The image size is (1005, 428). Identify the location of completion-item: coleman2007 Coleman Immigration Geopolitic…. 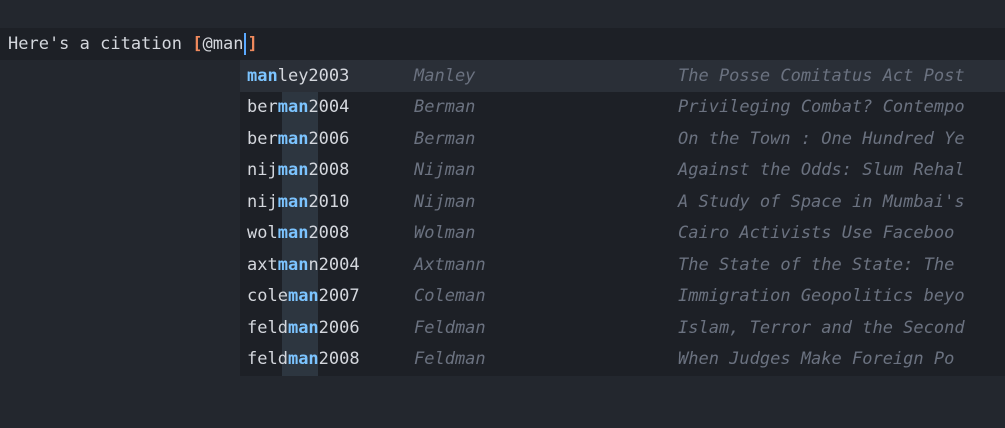
(622, 297).